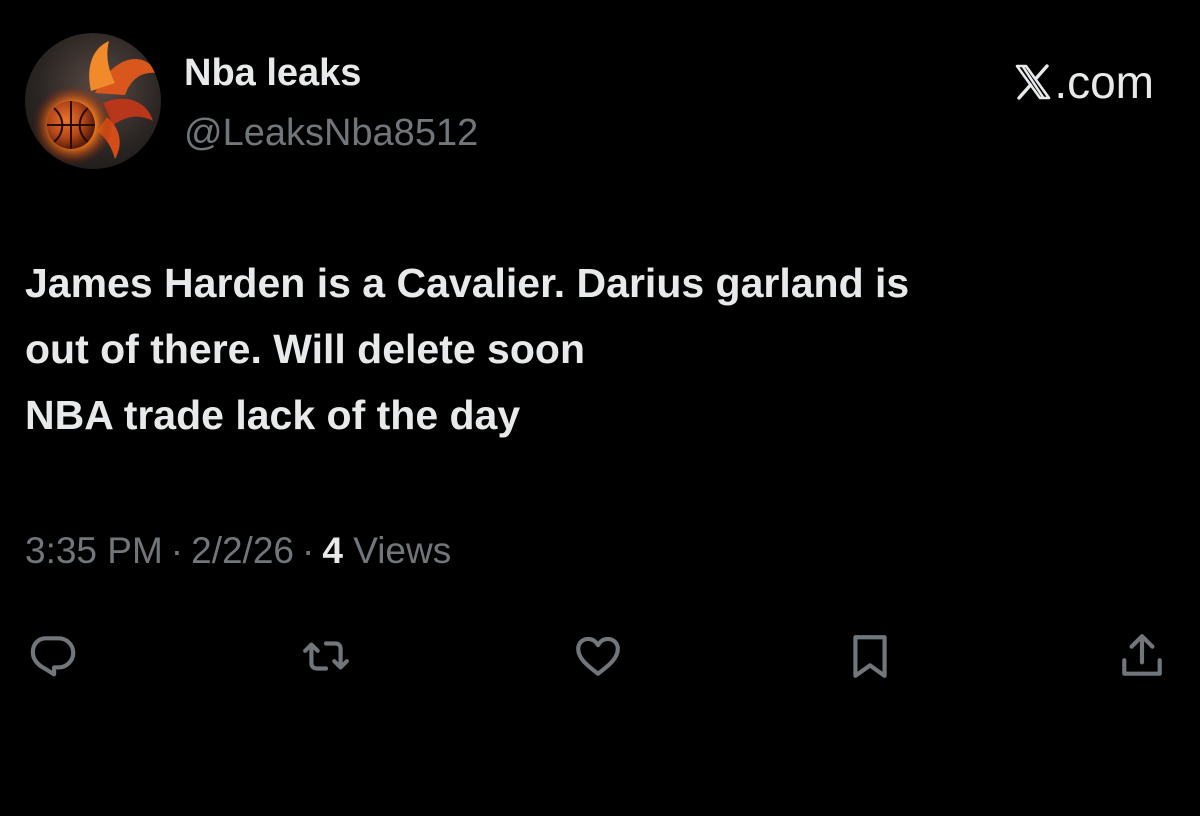  Describe the element at coordinates (305, 349) in the screenshot. I see `tweet-line: out of there. Will delete soon` at that location.